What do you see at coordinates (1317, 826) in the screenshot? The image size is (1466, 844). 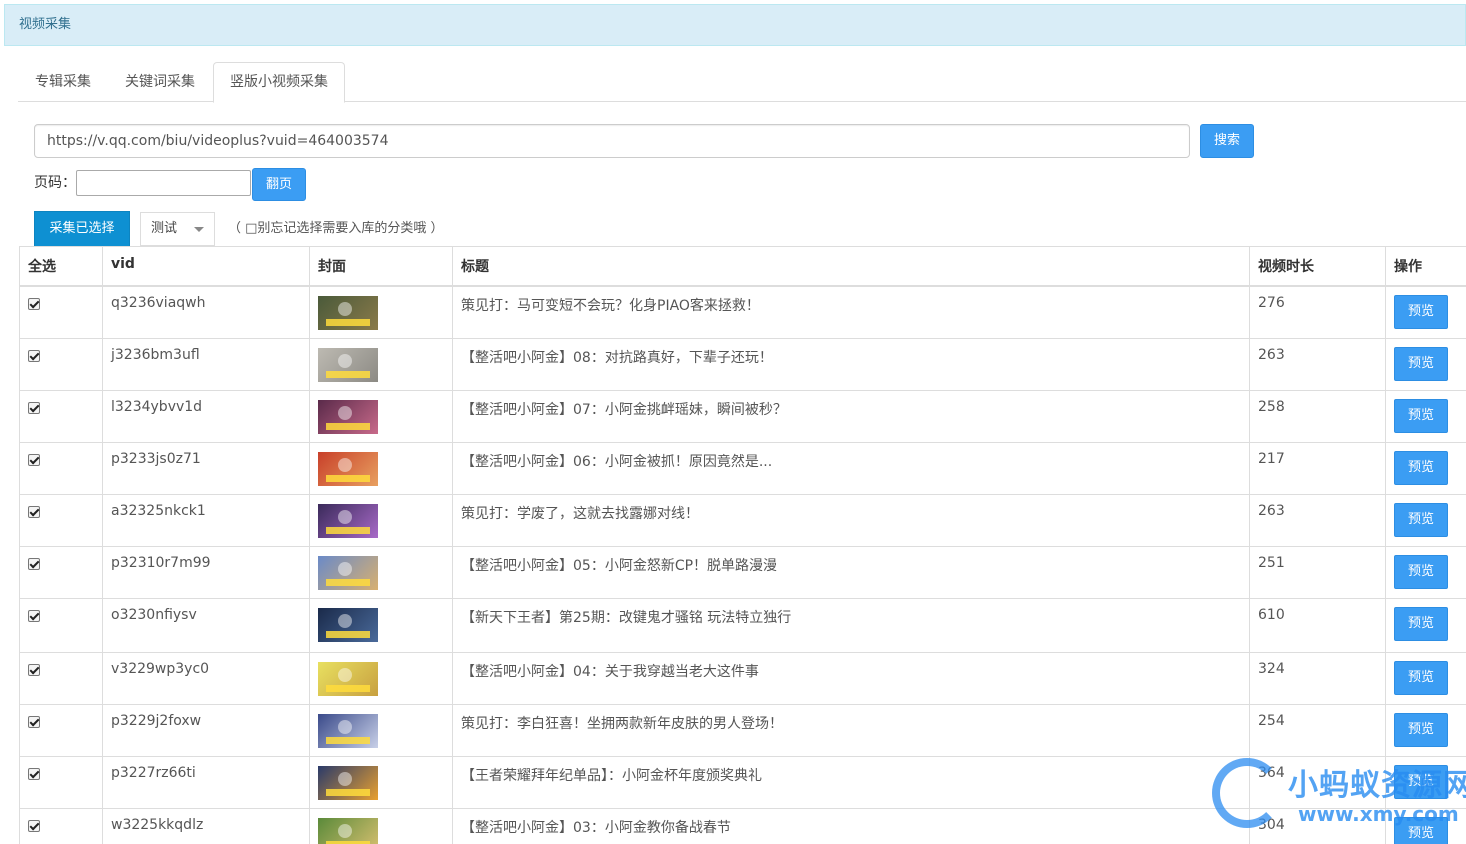 I see `row-duration: 304` at bounding box center [1317, 826].